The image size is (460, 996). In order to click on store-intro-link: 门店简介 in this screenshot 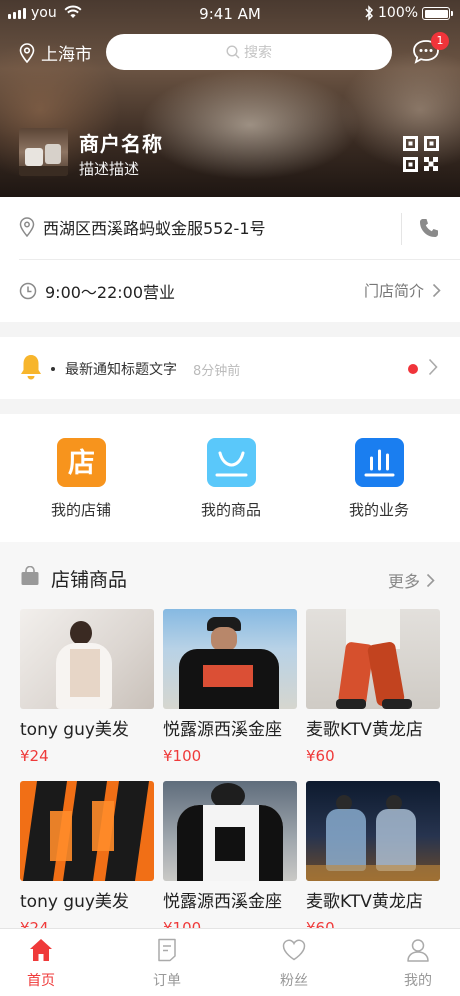, I will do `click(402, 290)`.